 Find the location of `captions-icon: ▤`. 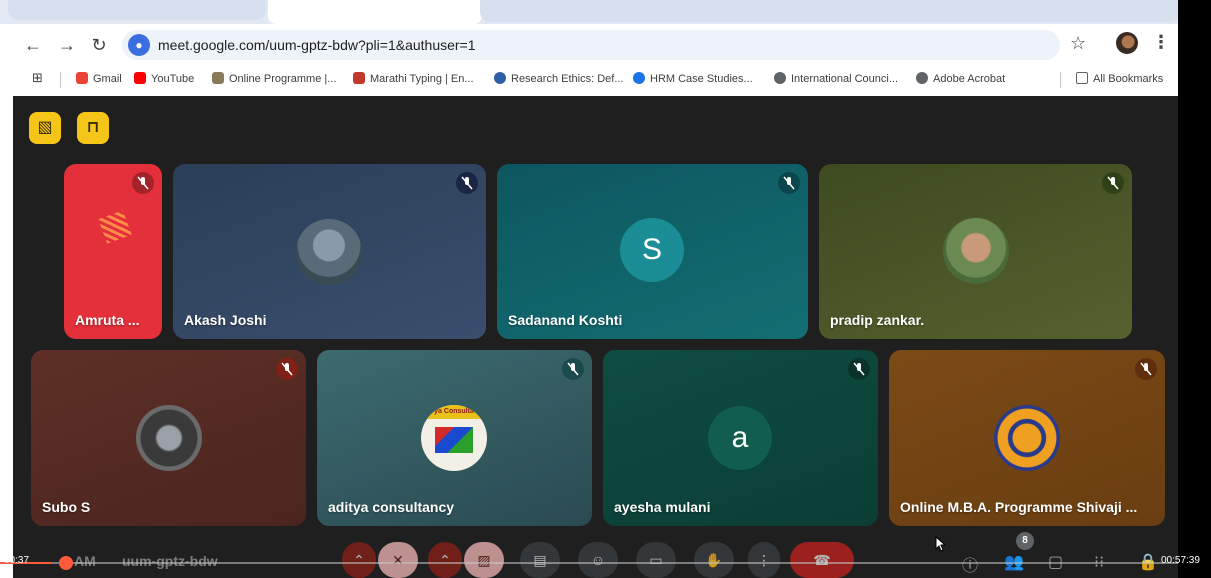

captions-icon: ▤ is located at coordinates (540, 560).